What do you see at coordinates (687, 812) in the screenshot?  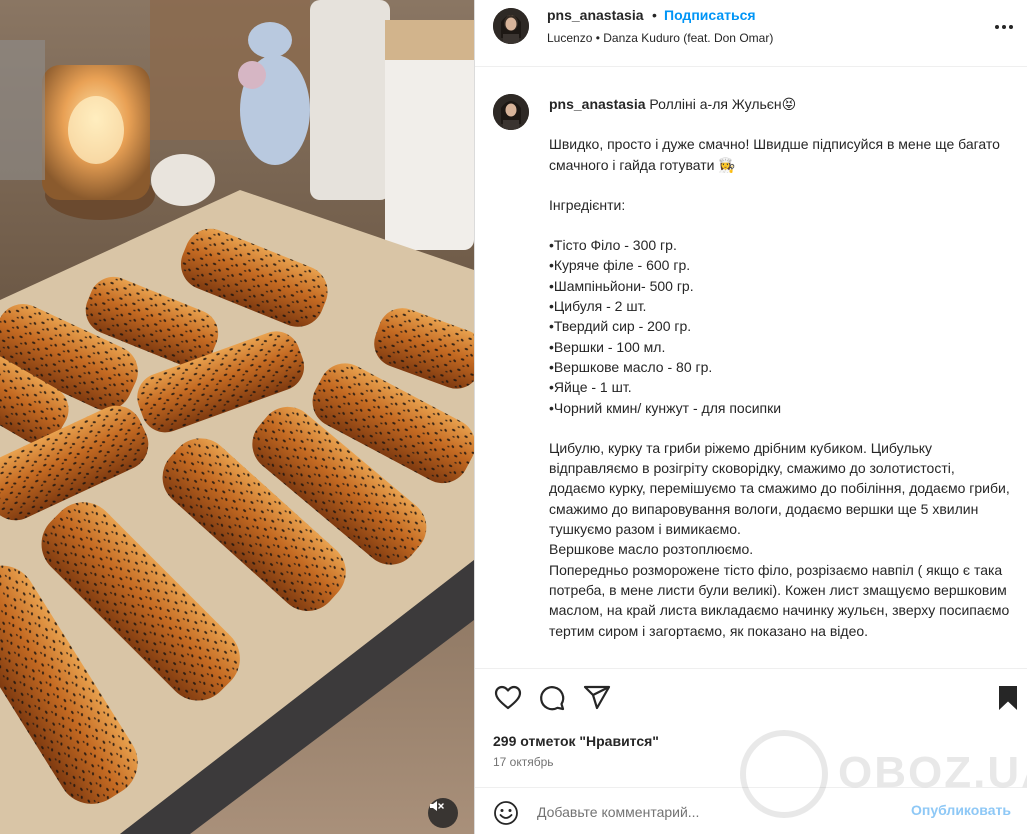 I see `comment-input` at bounding box center [687, 812].